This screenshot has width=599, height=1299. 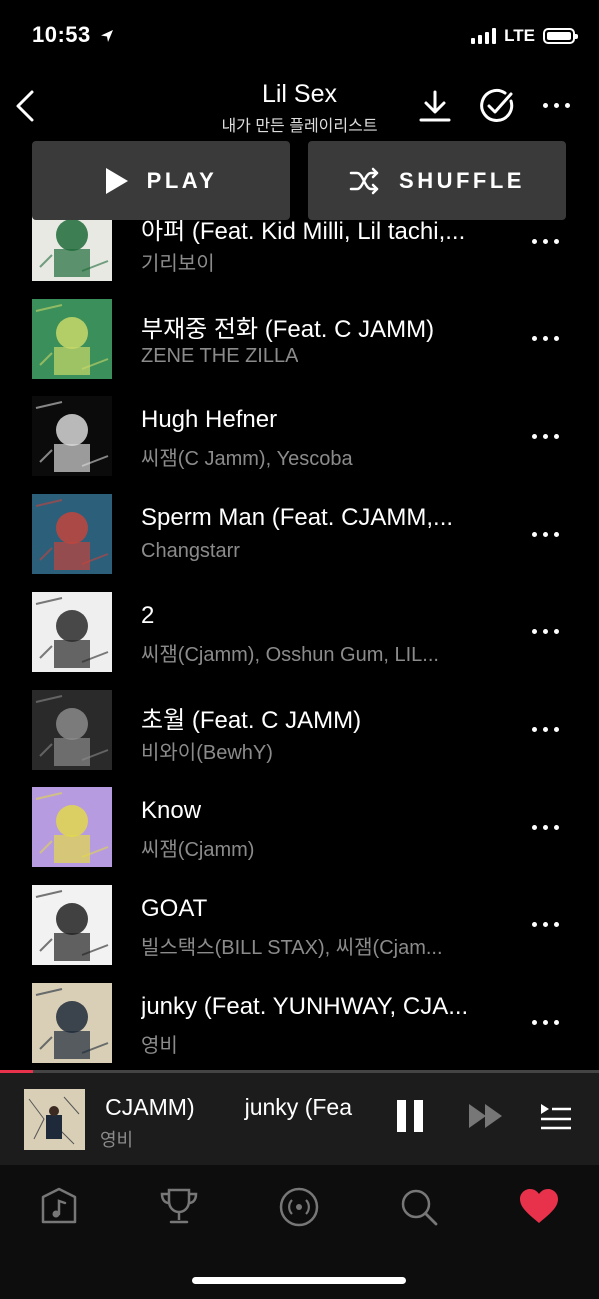 What do you see at coordinates (182, 180) in the screenshot?
I see `play-label: PLAY` at bounding box center [182, 180].